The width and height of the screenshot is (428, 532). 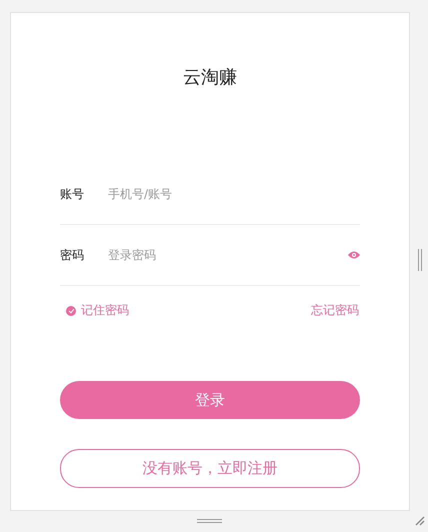 What do you see at coordinates (210, 77) in the screenshot?
I see `app-title: 云淘赚` at bounding box center [210, 77].